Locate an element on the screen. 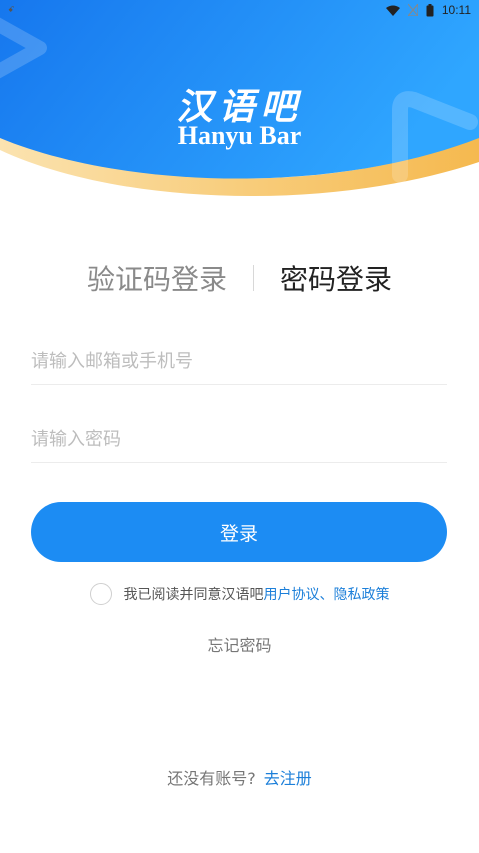 This screenshot has width=479, height=853. status-bar: ꗃ 10:11 is located at coordinates (239, 10).